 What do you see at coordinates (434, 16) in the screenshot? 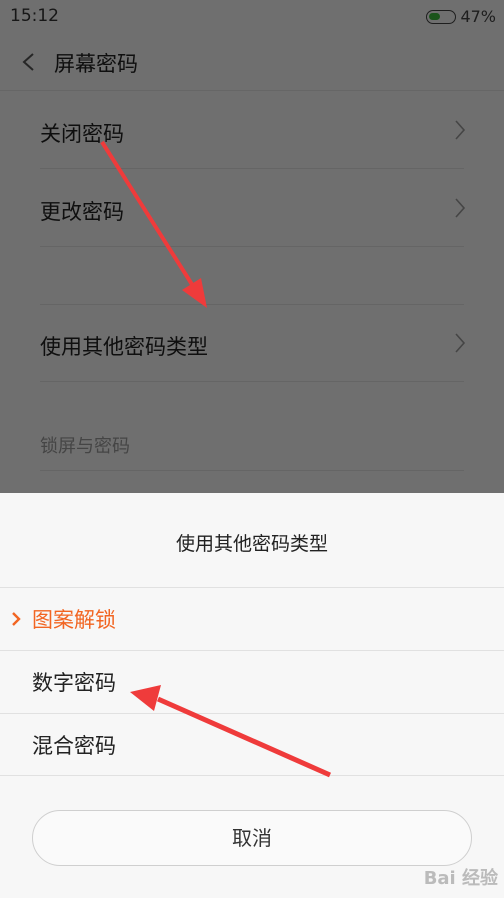
I see `battery-level` at bounding box center [434, 16].